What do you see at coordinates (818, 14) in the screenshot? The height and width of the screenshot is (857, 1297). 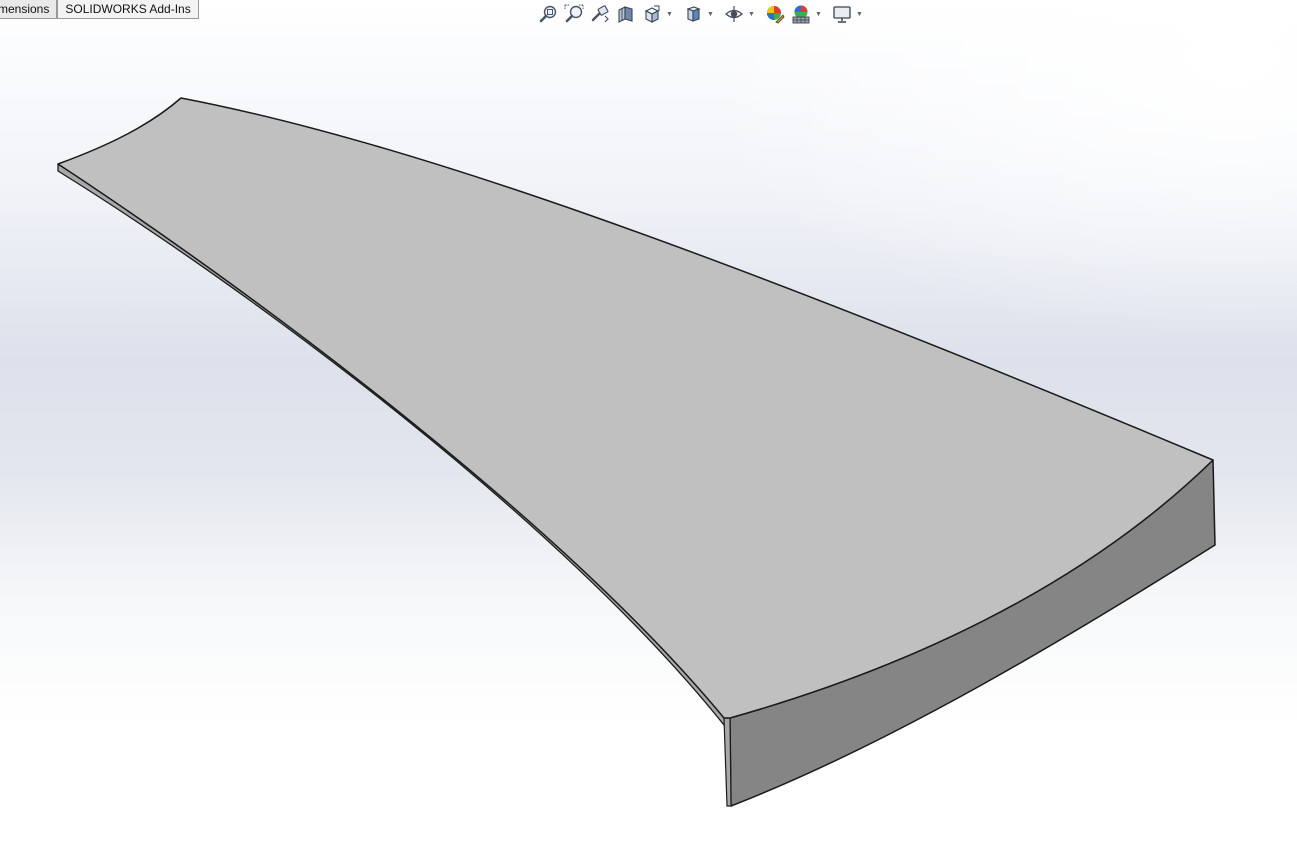 I see `apply-scene-dropdown: ▼` at bounding box center [818, 14].